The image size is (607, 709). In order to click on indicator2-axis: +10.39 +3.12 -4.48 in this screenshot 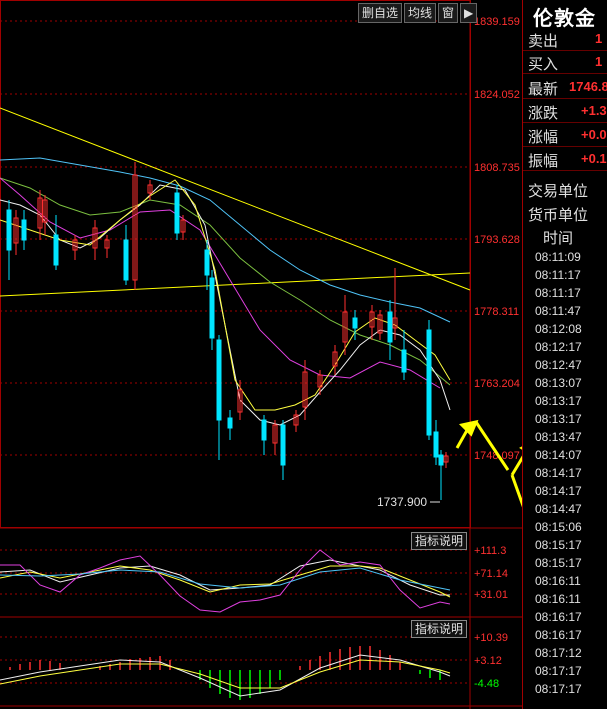, I will do `click(491, 661)`.